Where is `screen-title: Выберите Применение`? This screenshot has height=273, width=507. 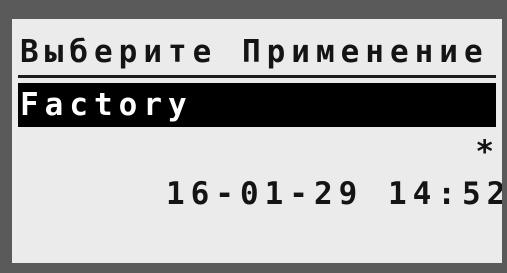
screen-title: Выберите Применение is located at coordinates (254, 52).